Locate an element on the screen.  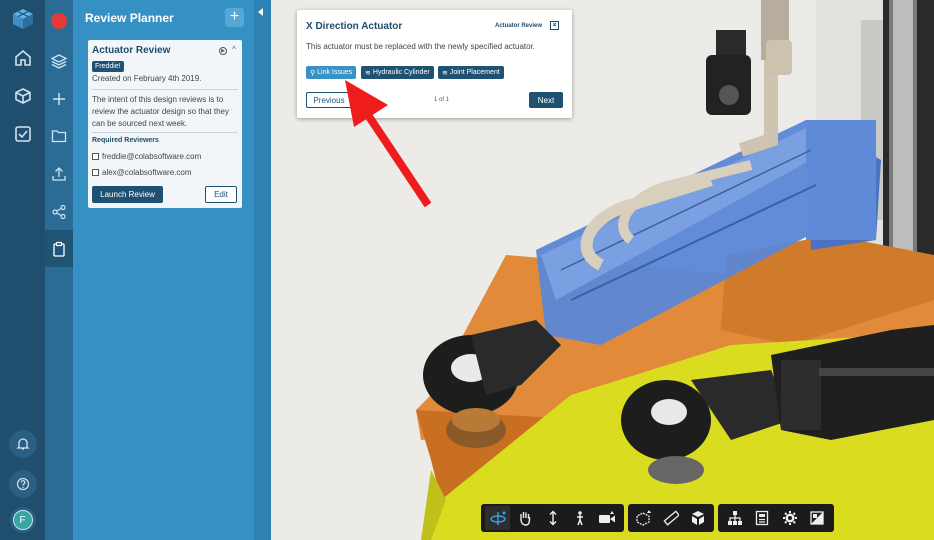
created-date: Created on February 4th 2019. is located at coordinates (147, 78).